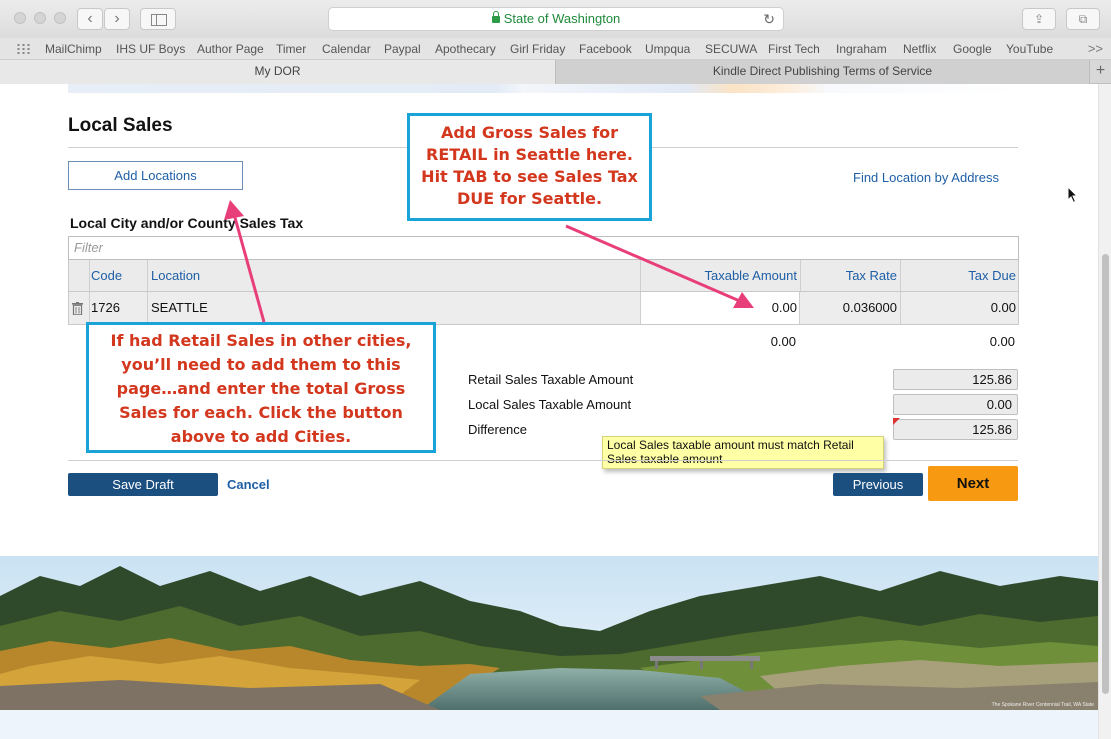  Describe the element at coordinates (1073, 195) in the screenshot. I see `mouse-cursor-icon` at that location.